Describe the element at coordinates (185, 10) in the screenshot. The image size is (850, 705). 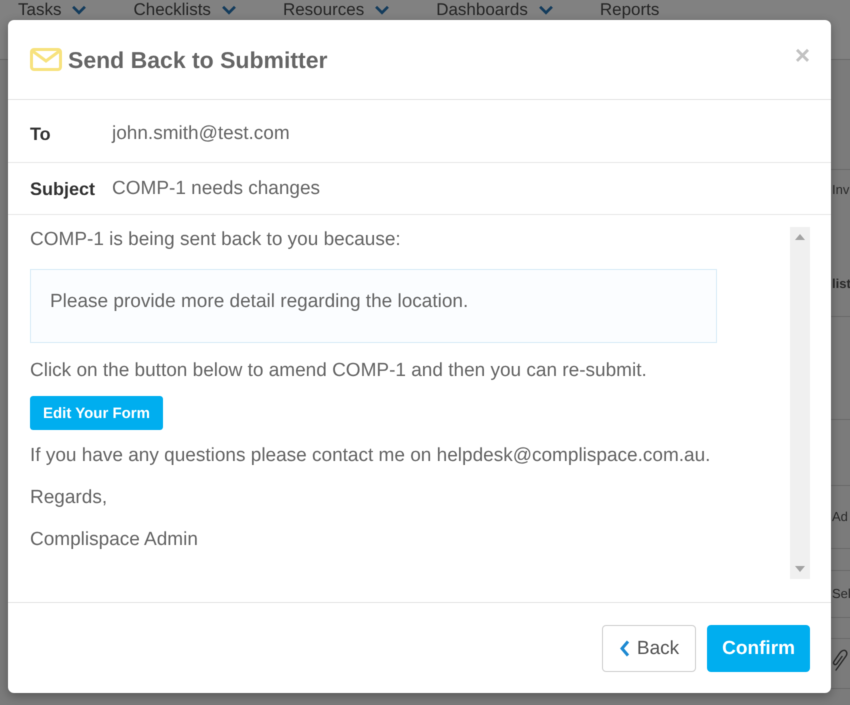
I see `nav-menu-item: Checklists` at that location.